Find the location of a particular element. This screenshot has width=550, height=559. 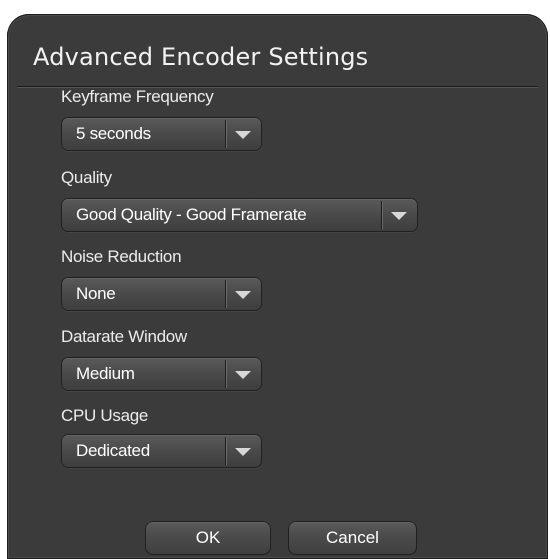

background-strip is located at coordinates (275, 7).